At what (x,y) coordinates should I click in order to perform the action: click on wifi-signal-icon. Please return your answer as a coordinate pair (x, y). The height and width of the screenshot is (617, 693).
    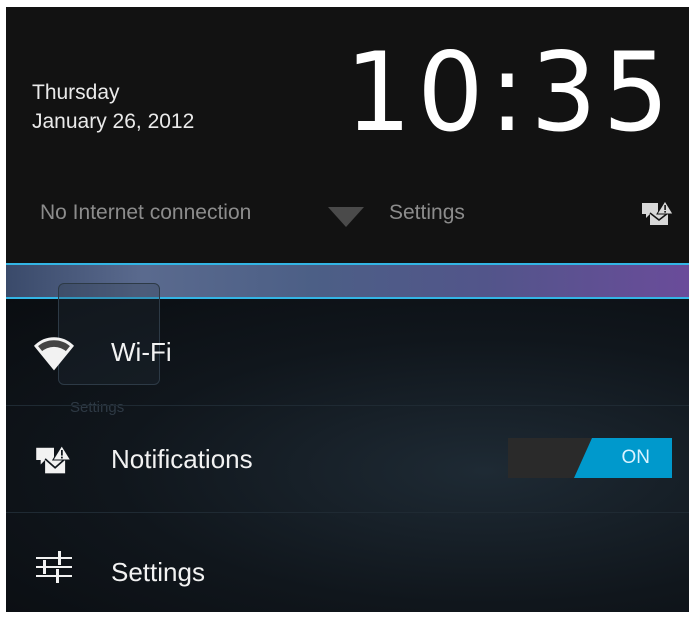
    Looking at the image, I should click on (346, 217).